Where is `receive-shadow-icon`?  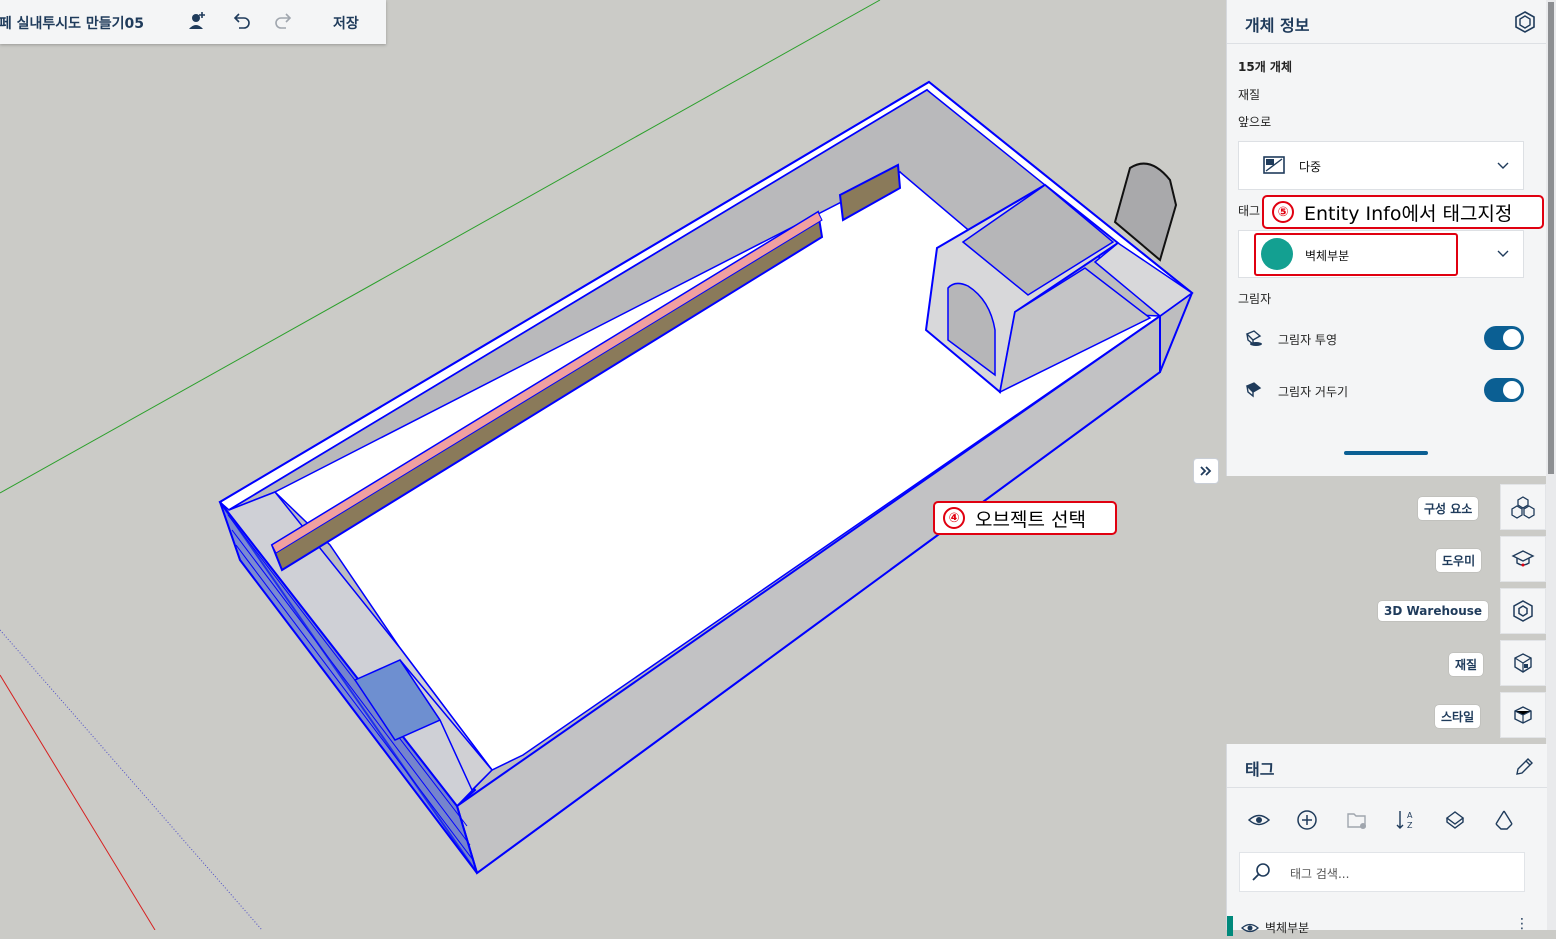 receive-shadow-icon is located at coordinates (1254, 392).